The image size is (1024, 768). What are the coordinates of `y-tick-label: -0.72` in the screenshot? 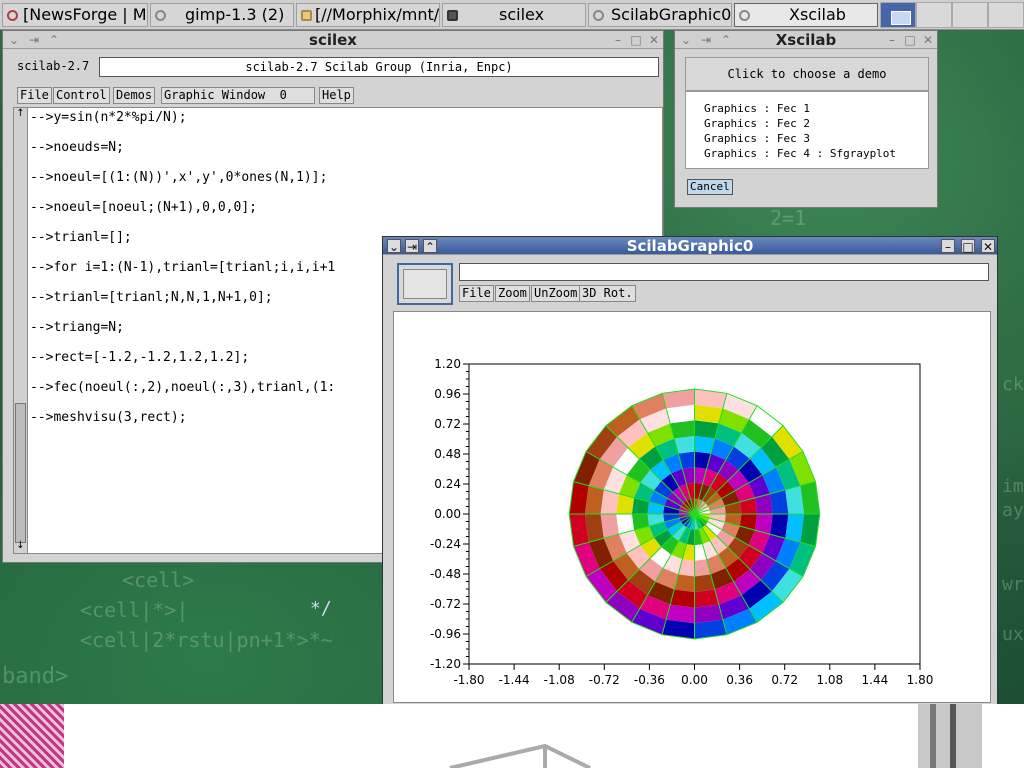 It's located at (445, 604).